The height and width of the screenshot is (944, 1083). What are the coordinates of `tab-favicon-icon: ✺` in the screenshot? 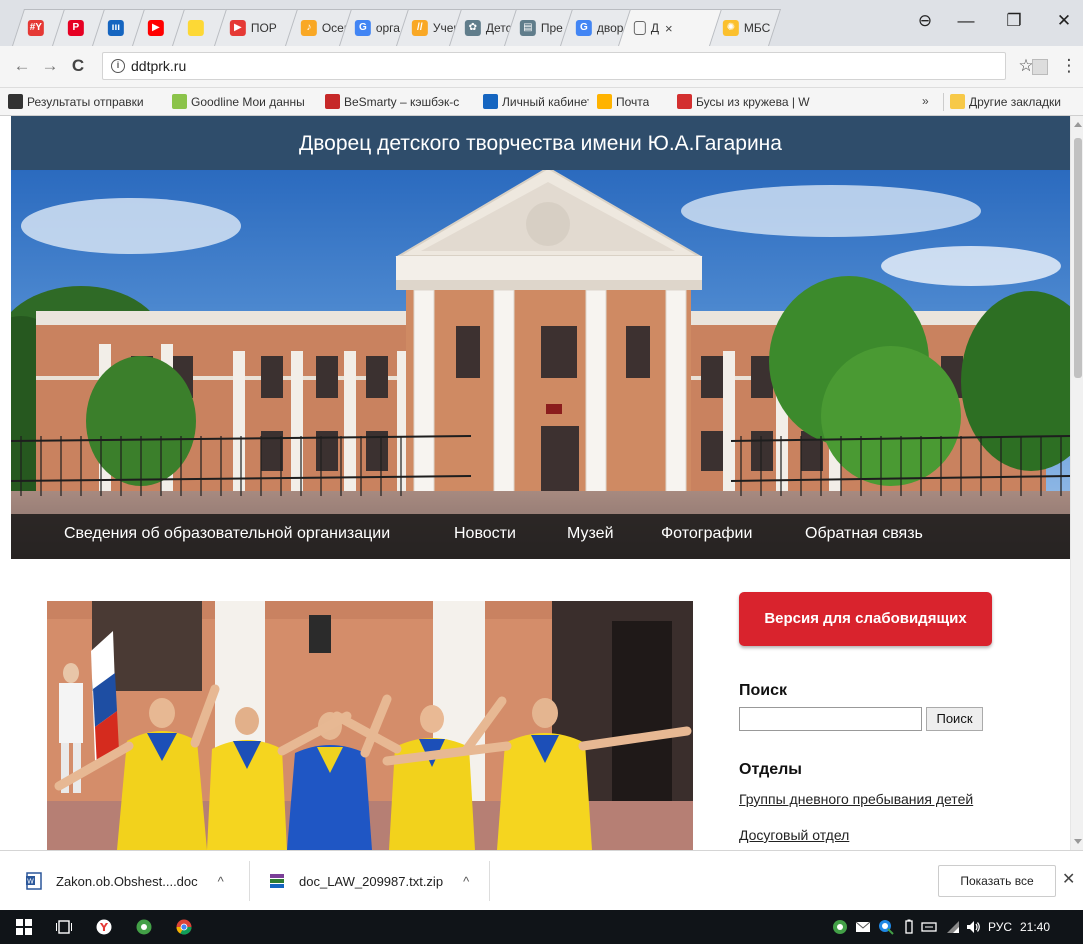 It's located at (730, 28).